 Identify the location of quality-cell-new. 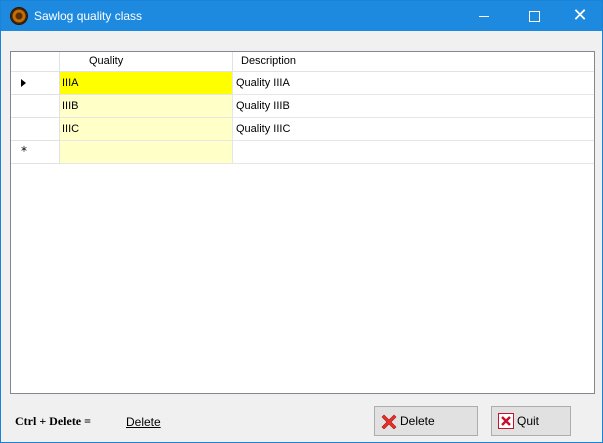
(146, 152).